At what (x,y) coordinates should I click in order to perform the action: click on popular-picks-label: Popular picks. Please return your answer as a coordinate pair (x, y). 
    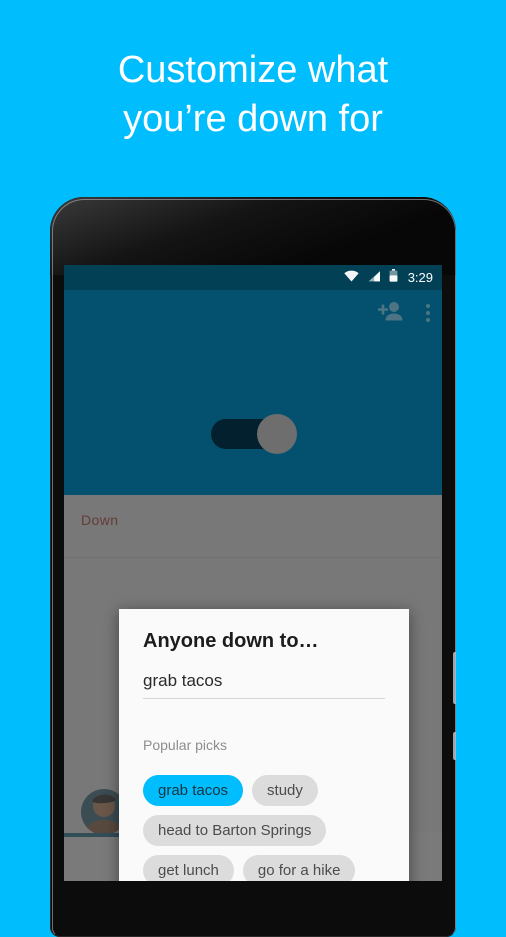
    Looking at the image, I should click on (185, 745).